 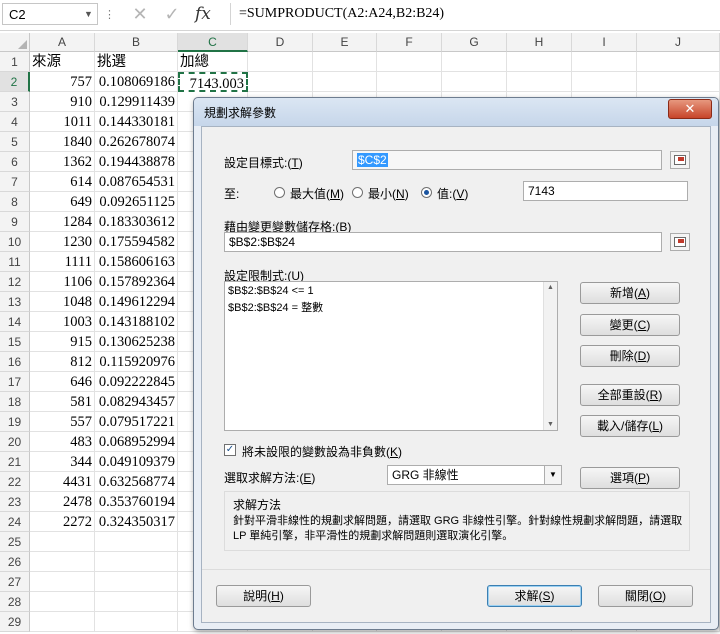 I want to click on cell-a: 757, so click(x=62, y=82).